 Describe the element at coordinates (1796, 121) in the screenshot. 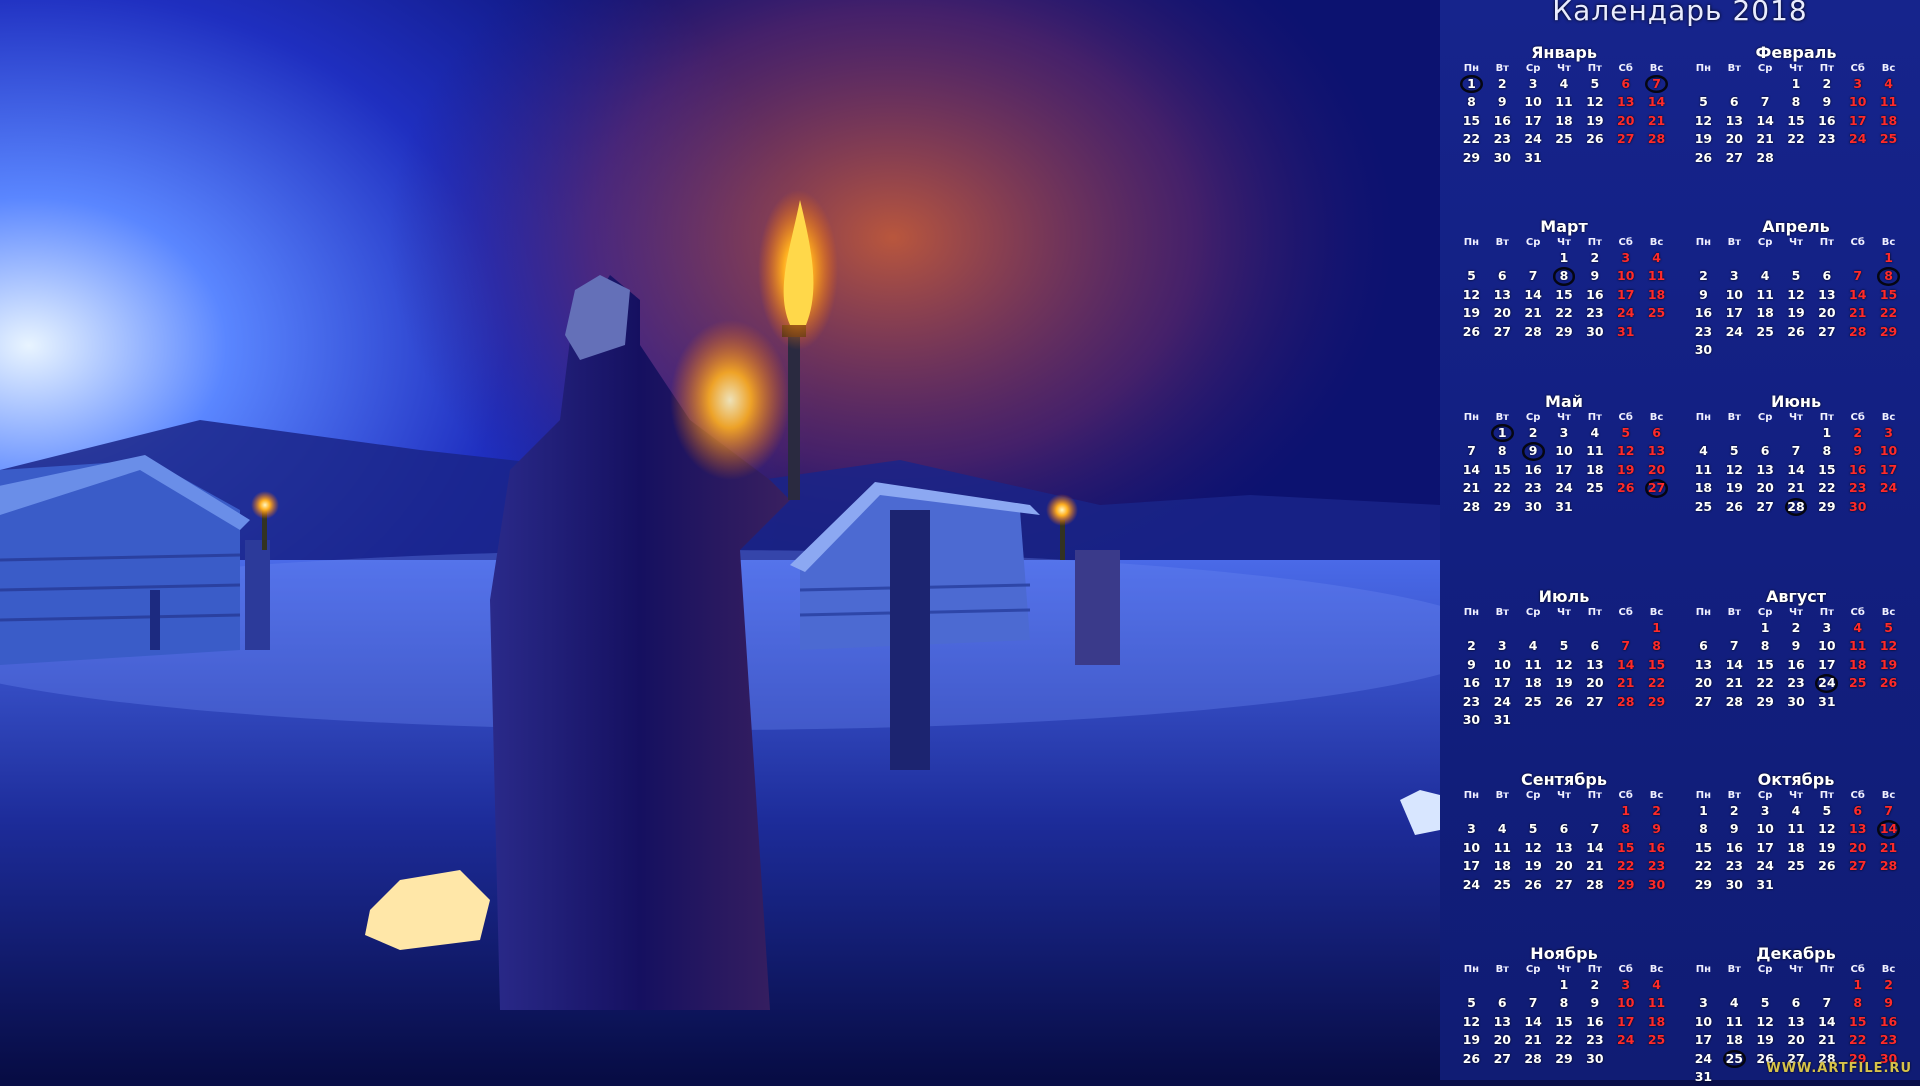

I see `week-row: 12 13 14 15 16 17 18` at that location.